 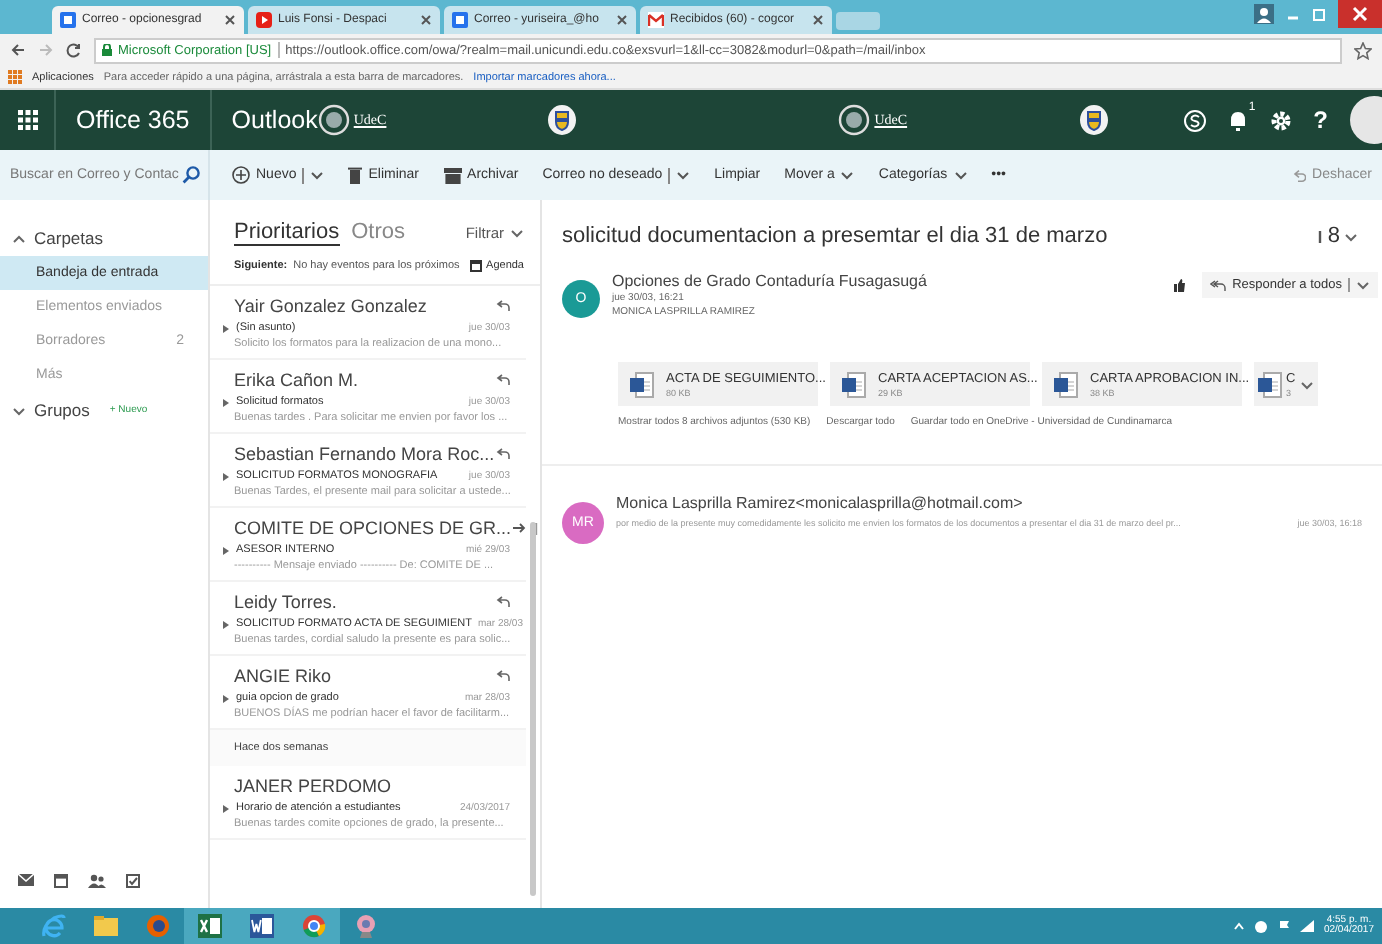 What do you see at coordinates (26, 880) in the screenshot?
I see `mail-icon` at bounding box center [26, 880].